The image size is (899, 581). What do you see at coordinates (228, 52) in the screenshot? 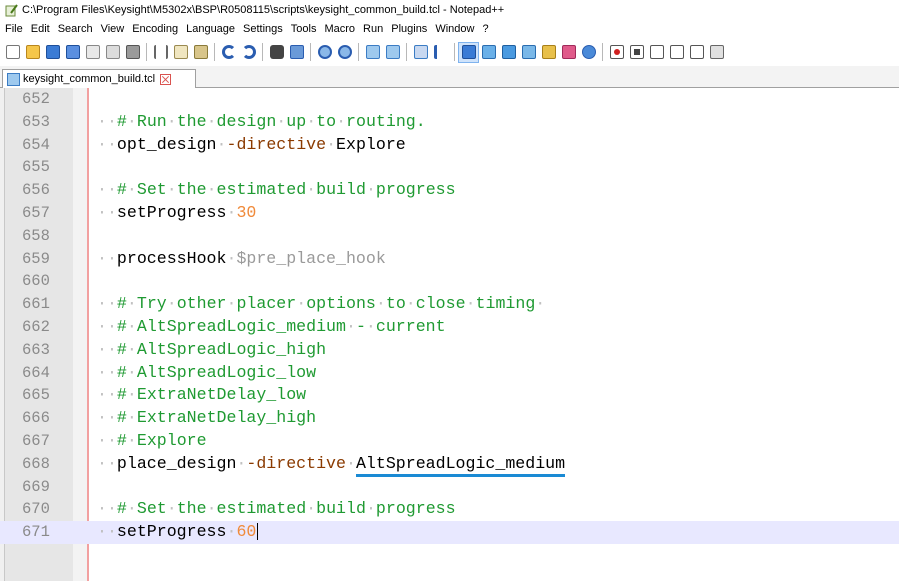
I see `undo-icon` at bounding box center [228, 52].